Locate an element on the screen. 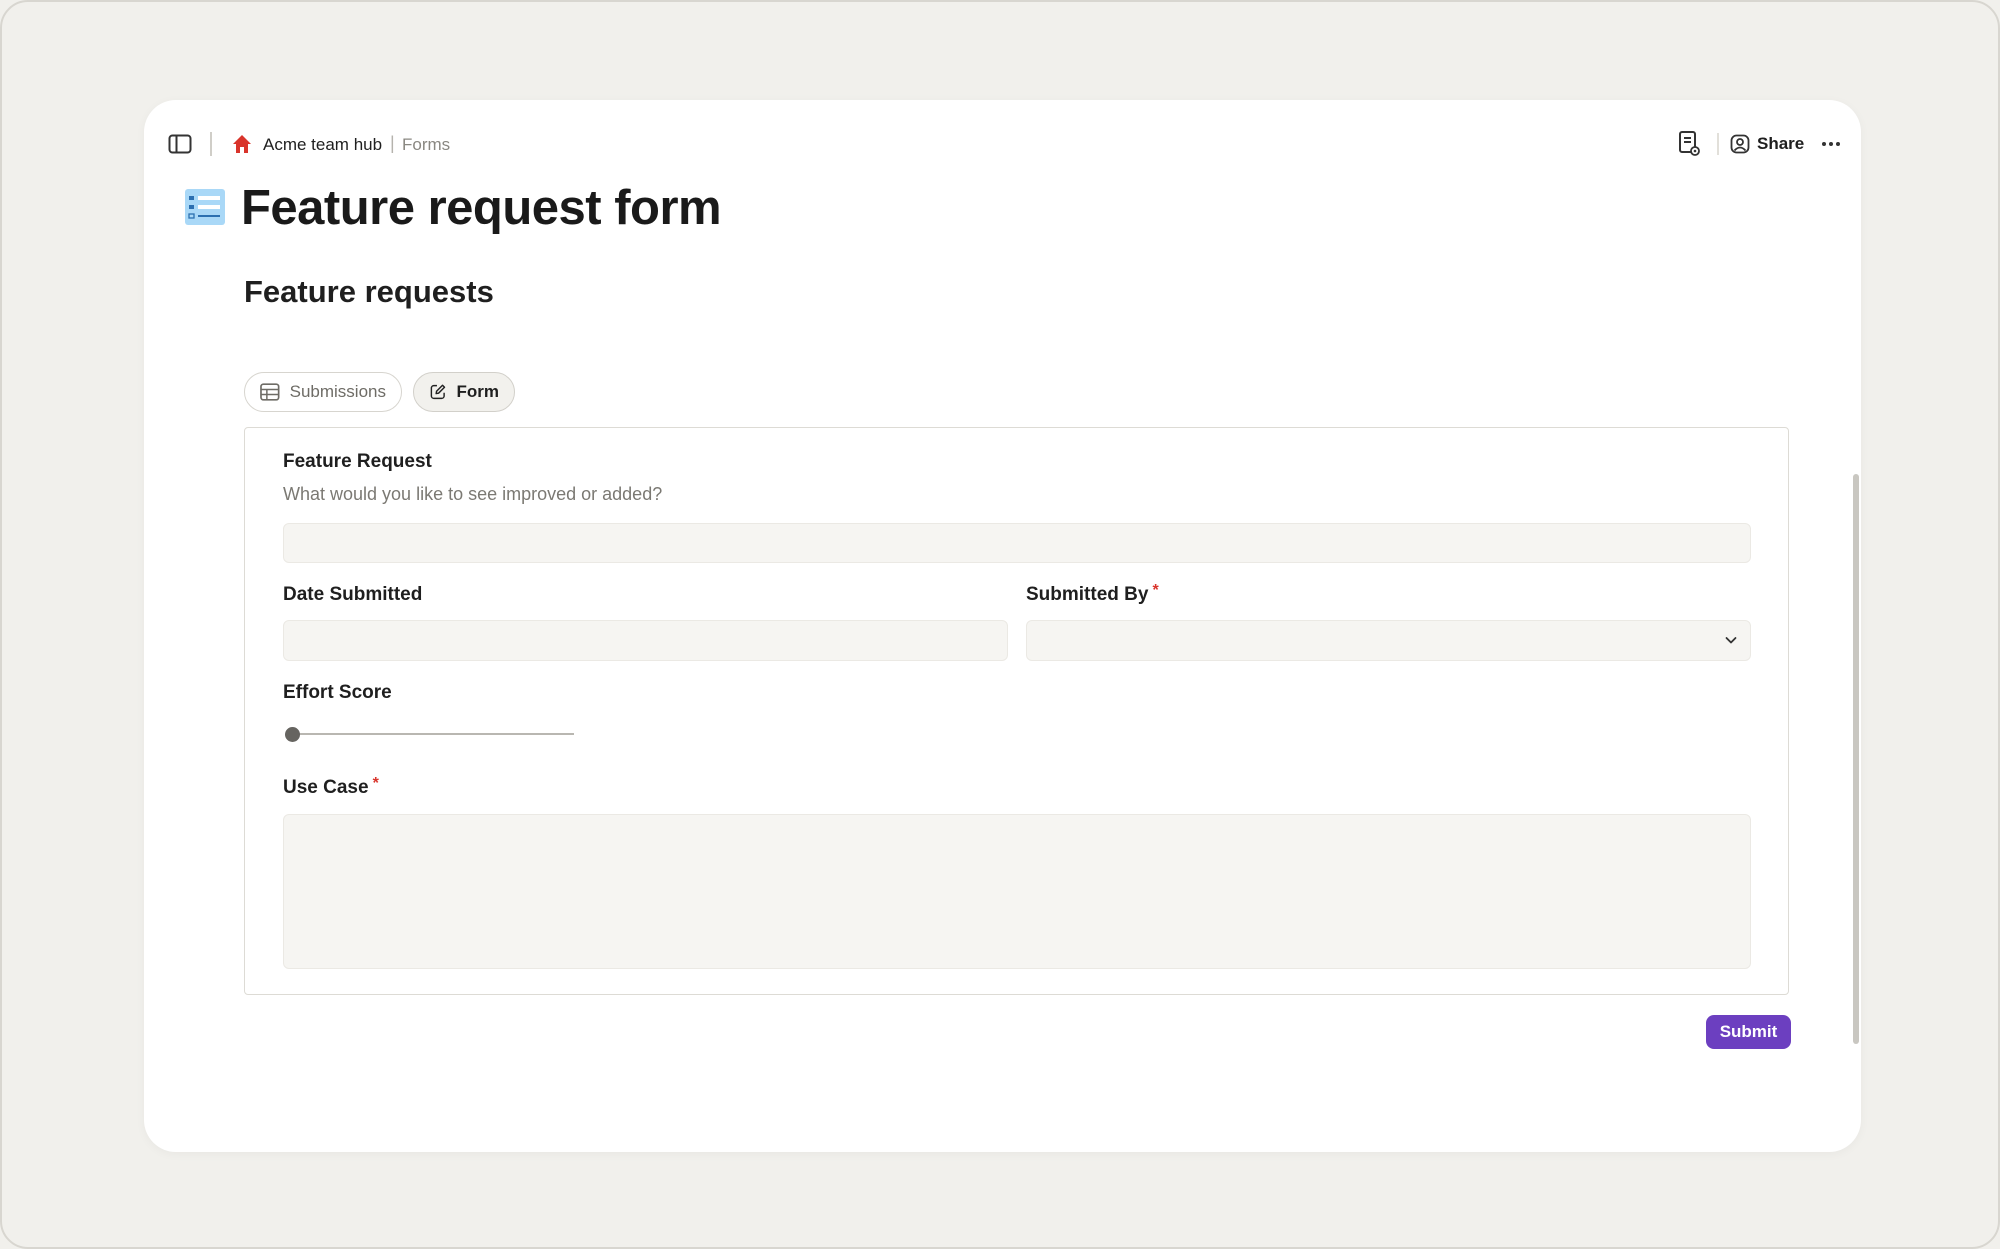  submitted-by-label-text: Submitted By is located at coordinates (1087, 594).